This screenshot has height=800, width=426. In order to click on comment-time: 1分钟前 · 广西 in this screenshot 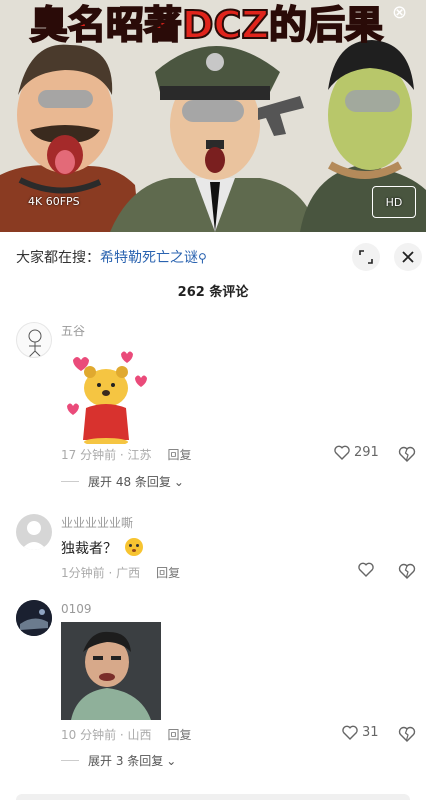, I will do `click(101, 573)`.